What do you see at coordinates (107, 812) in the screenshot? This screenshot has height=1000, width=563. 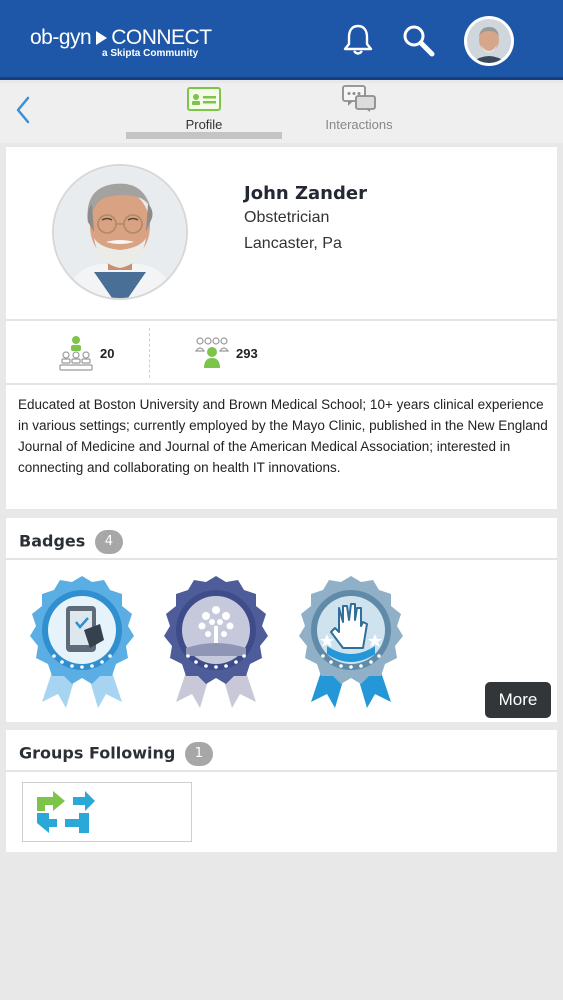 I see `group-item` at bounding box center [107, 812].